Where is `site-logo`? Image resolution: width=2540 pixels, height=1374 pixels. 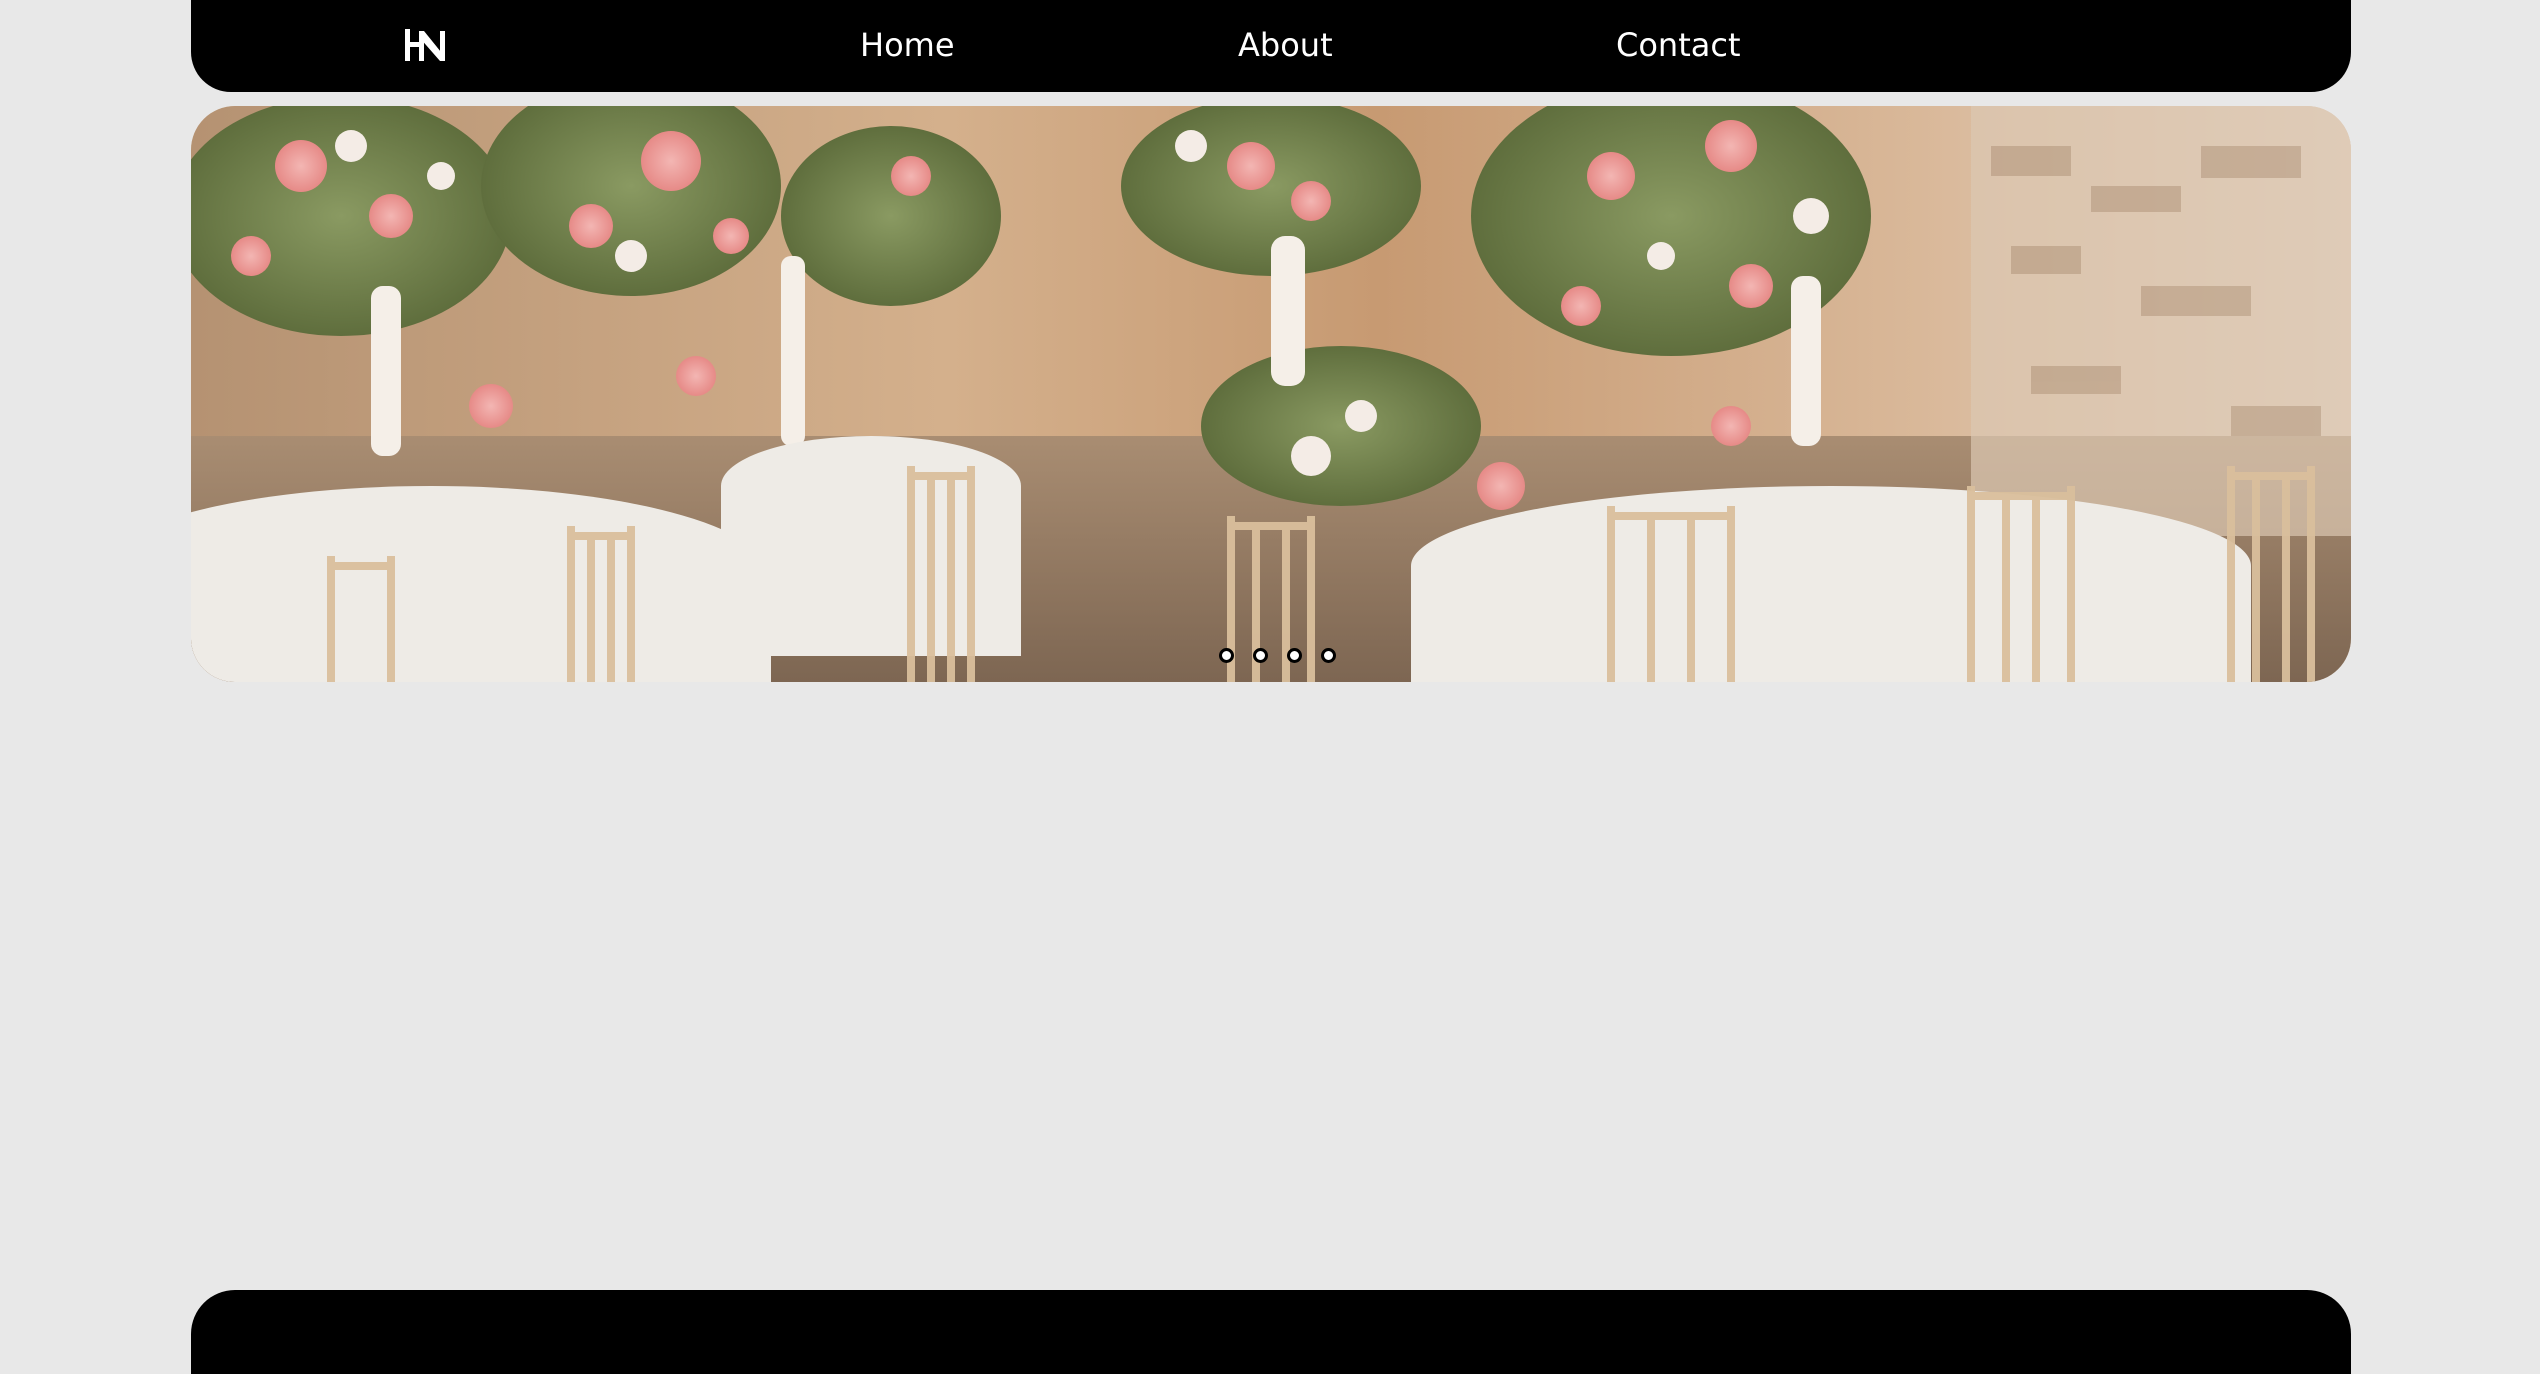 site-logo is located at coordinates (427, 45).